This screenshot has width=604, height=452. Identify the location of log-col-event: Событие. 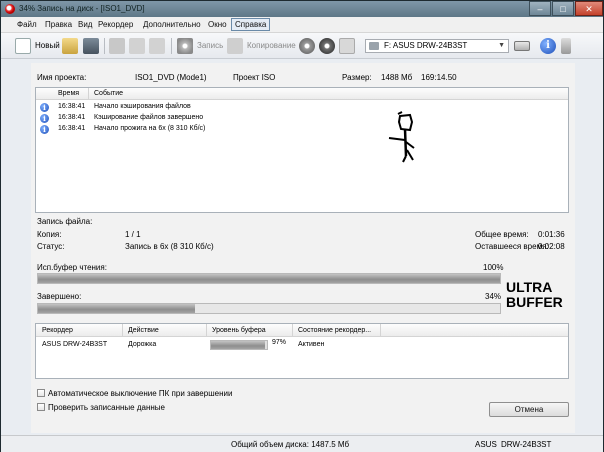
(108, 93).